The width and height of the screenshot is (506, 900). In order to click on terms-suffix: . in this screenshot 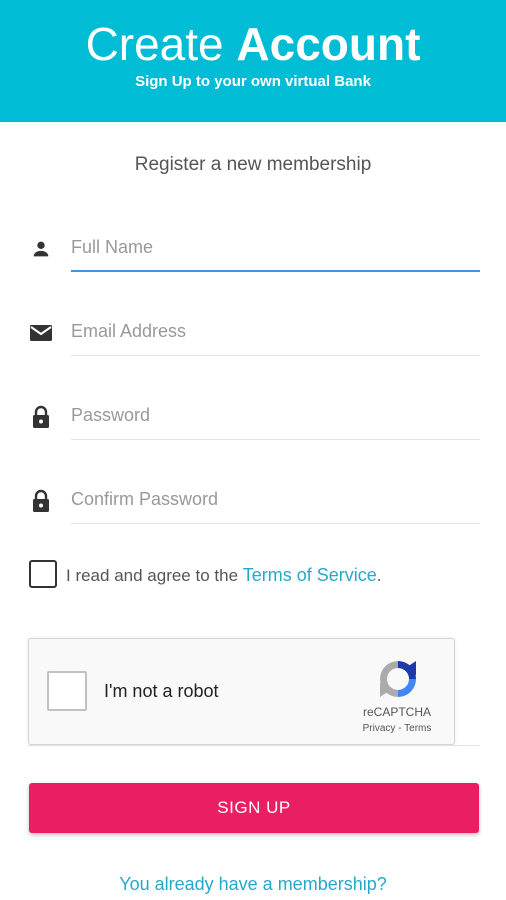, I will do `click(379, 575)`.